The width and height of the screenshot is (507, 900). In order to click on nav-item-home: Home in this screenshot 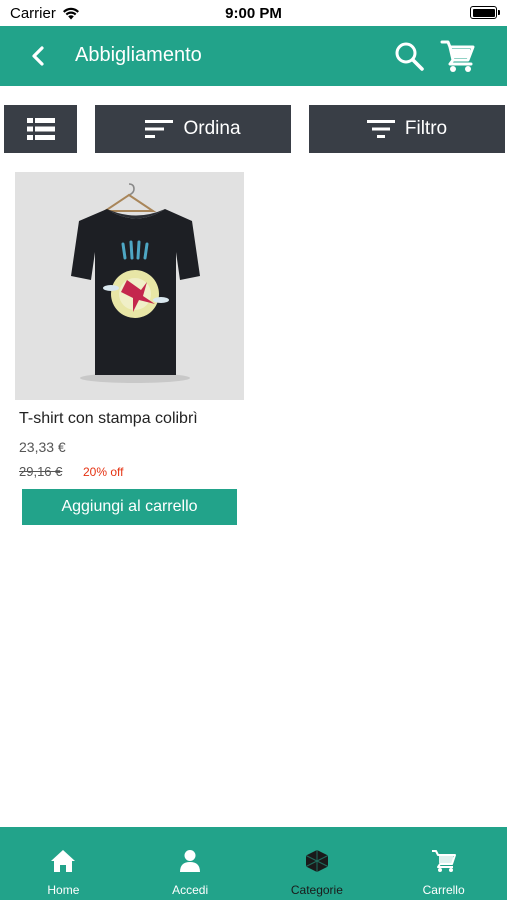, I will do `click(63, 863)`.